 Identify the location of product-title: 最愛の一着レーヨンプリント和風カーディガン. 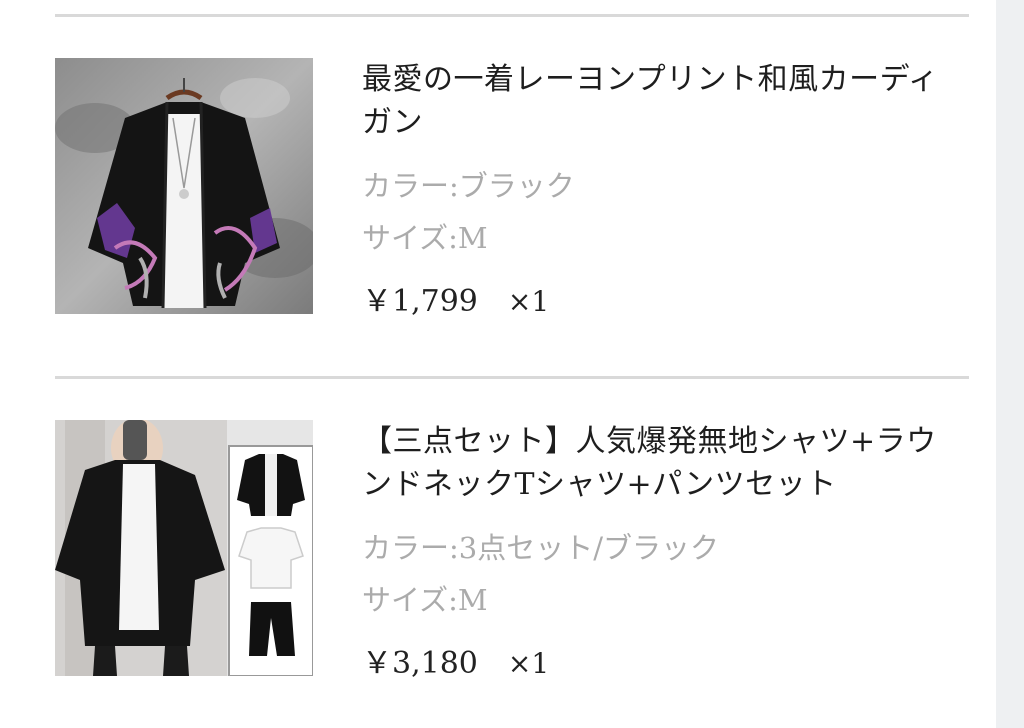
(662, 101).